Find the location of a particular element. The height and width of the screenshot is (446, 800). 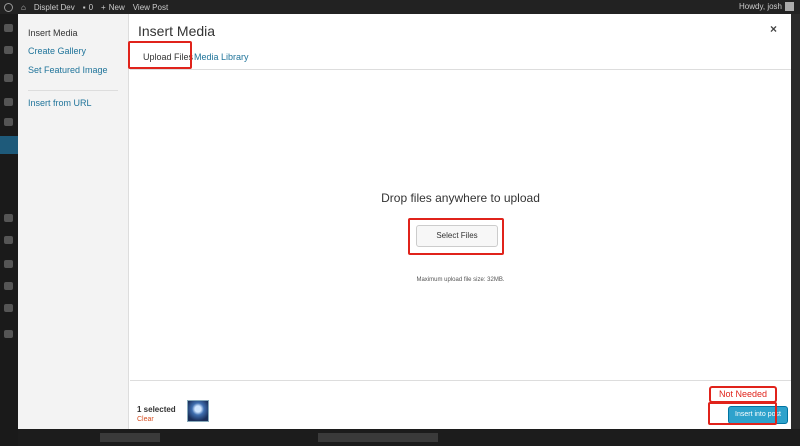

max-upload-size: Maximum upload file size: 32MB. is located at coordinates (460, 280).